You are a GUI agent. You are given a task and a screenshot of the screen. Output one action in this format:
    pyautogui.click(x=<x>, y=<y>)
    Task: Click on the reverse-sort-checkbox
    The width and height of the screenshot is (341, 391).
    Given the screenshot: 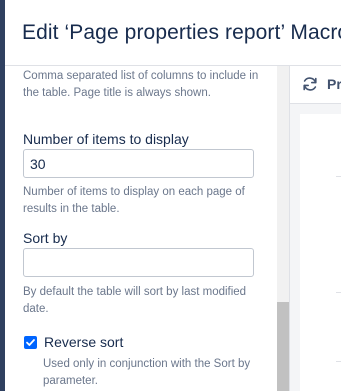 What is the action you would take?
    pyautogui.click(x=30, y=342)
    